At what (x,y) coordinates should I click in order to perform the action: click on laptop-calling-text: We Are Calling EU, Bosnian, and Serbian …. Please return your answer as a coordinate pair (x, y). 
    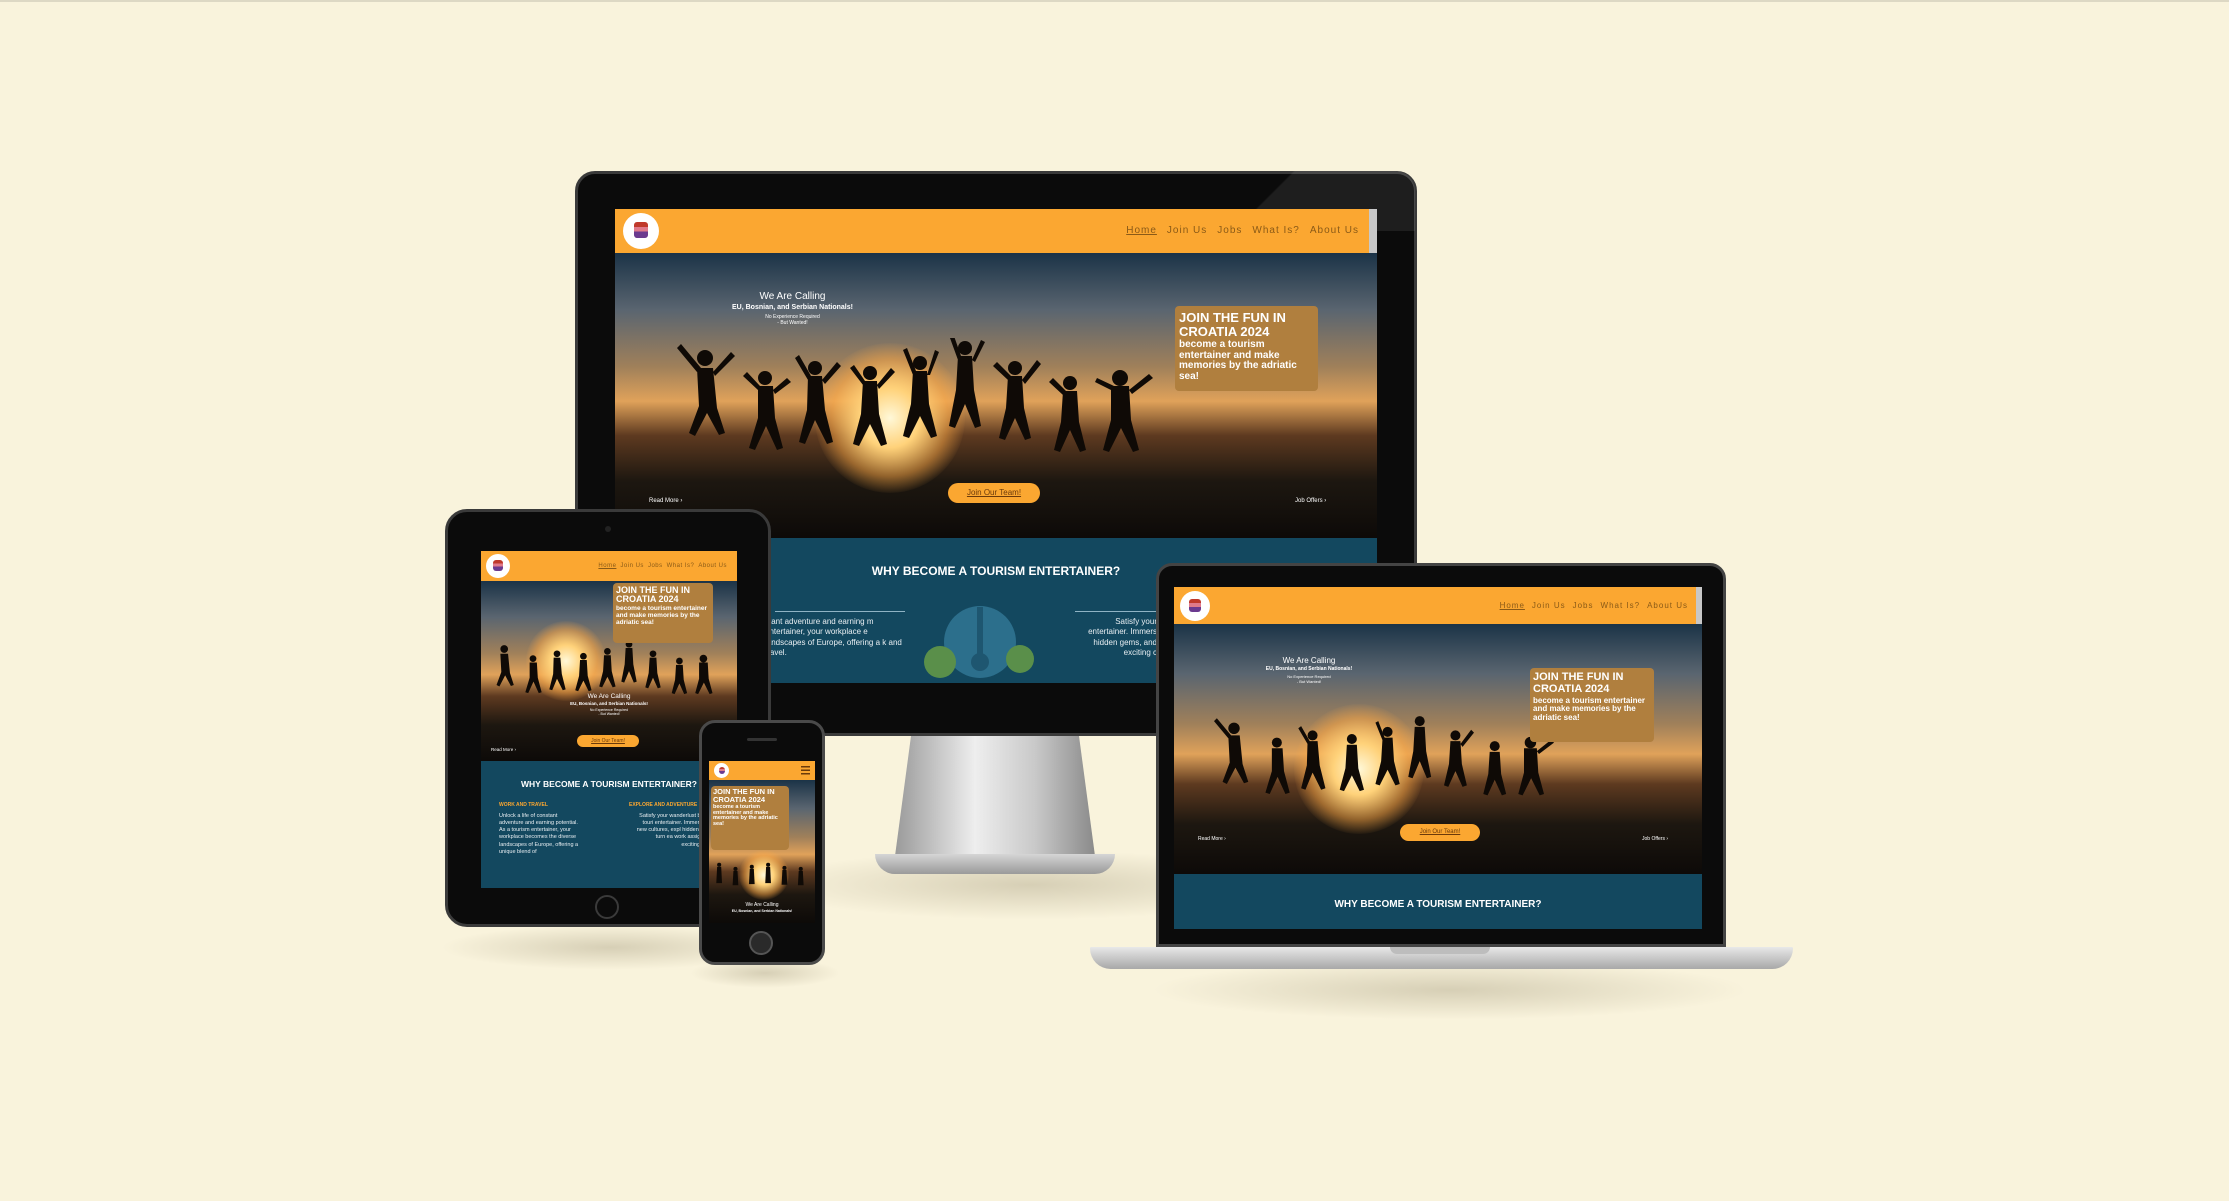
    Looking at the image, I should click on (1309, 670).